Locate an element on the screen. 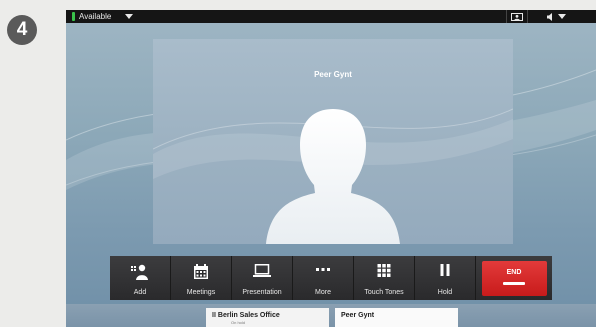  participant-avatar-icon is located at coordinates (333, 176).